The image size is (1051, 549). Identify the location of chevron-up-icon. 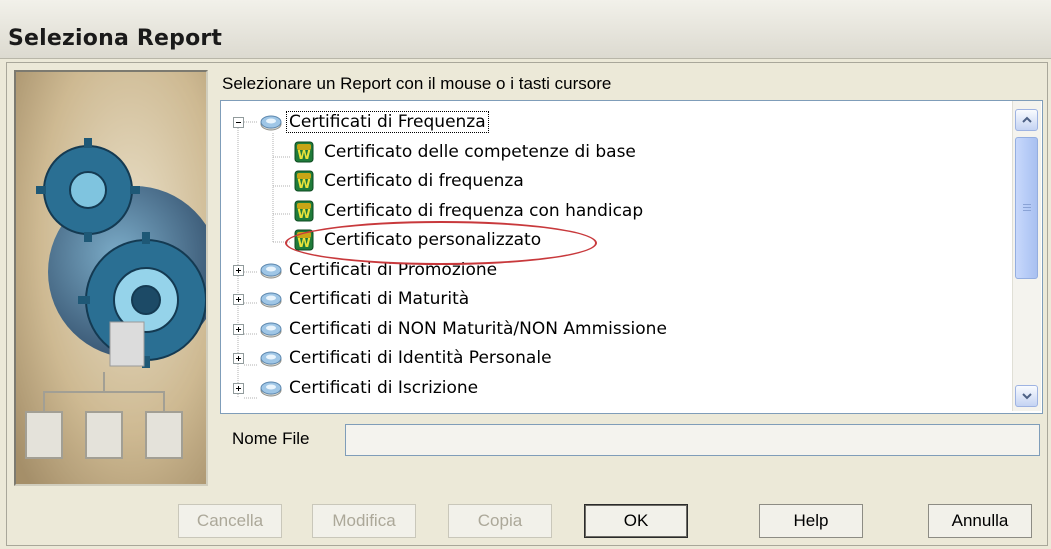
(1026, 119).